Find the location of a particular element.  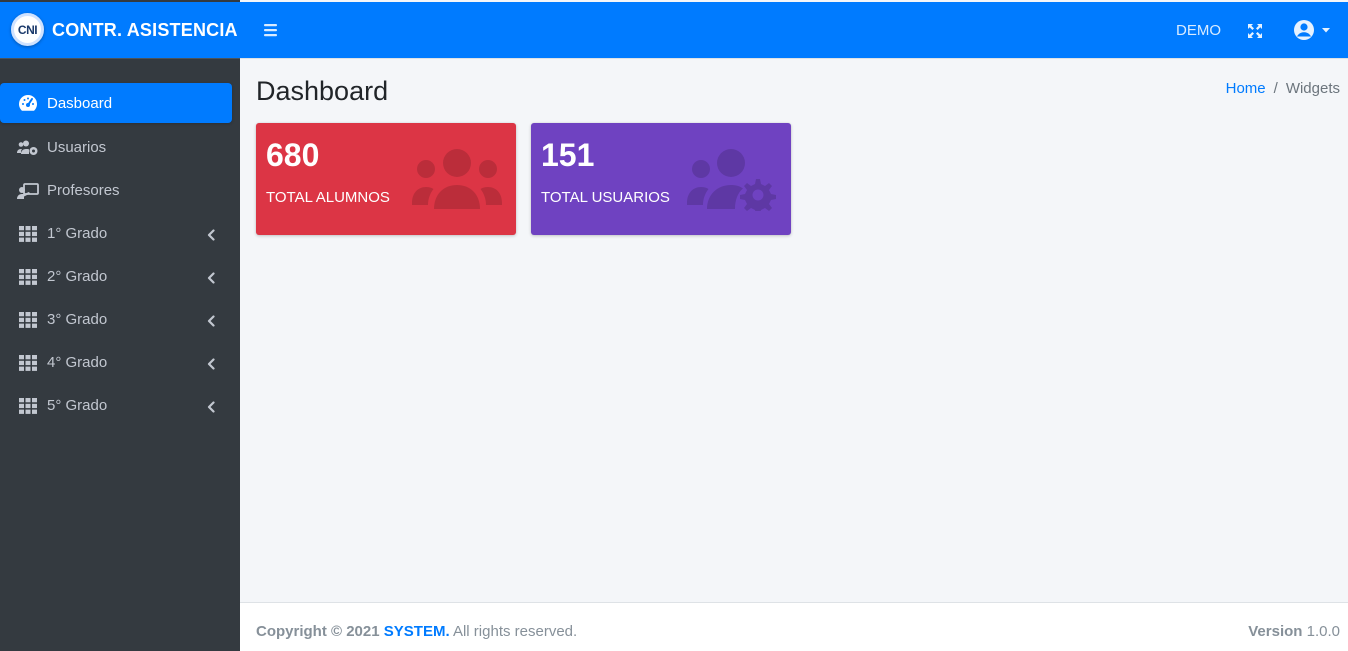

users-icon is located at coordinates (457, 181).